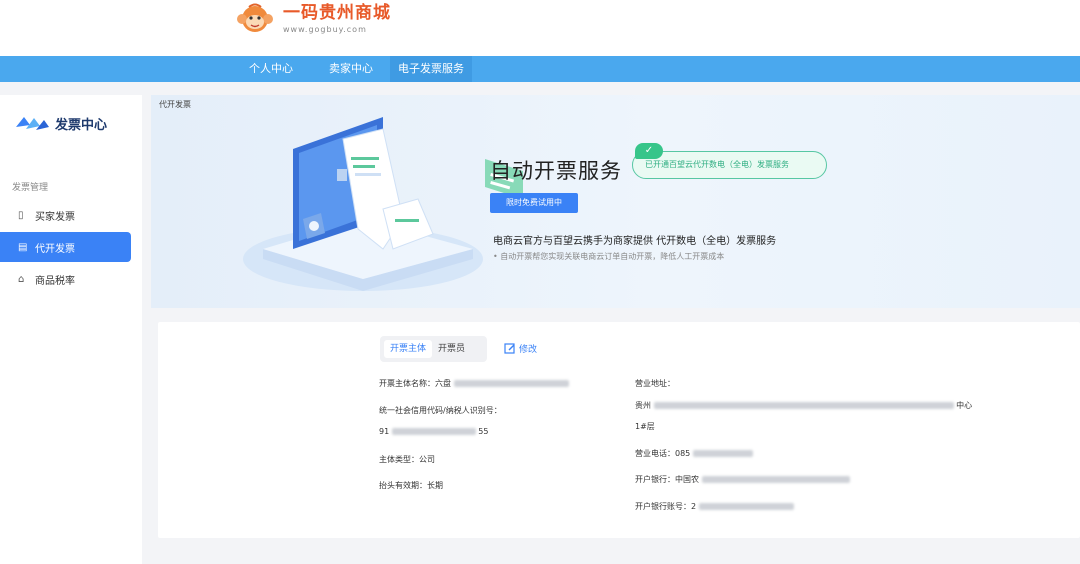  I want to click on business-address-line2: 1#层, so click(645, 426).